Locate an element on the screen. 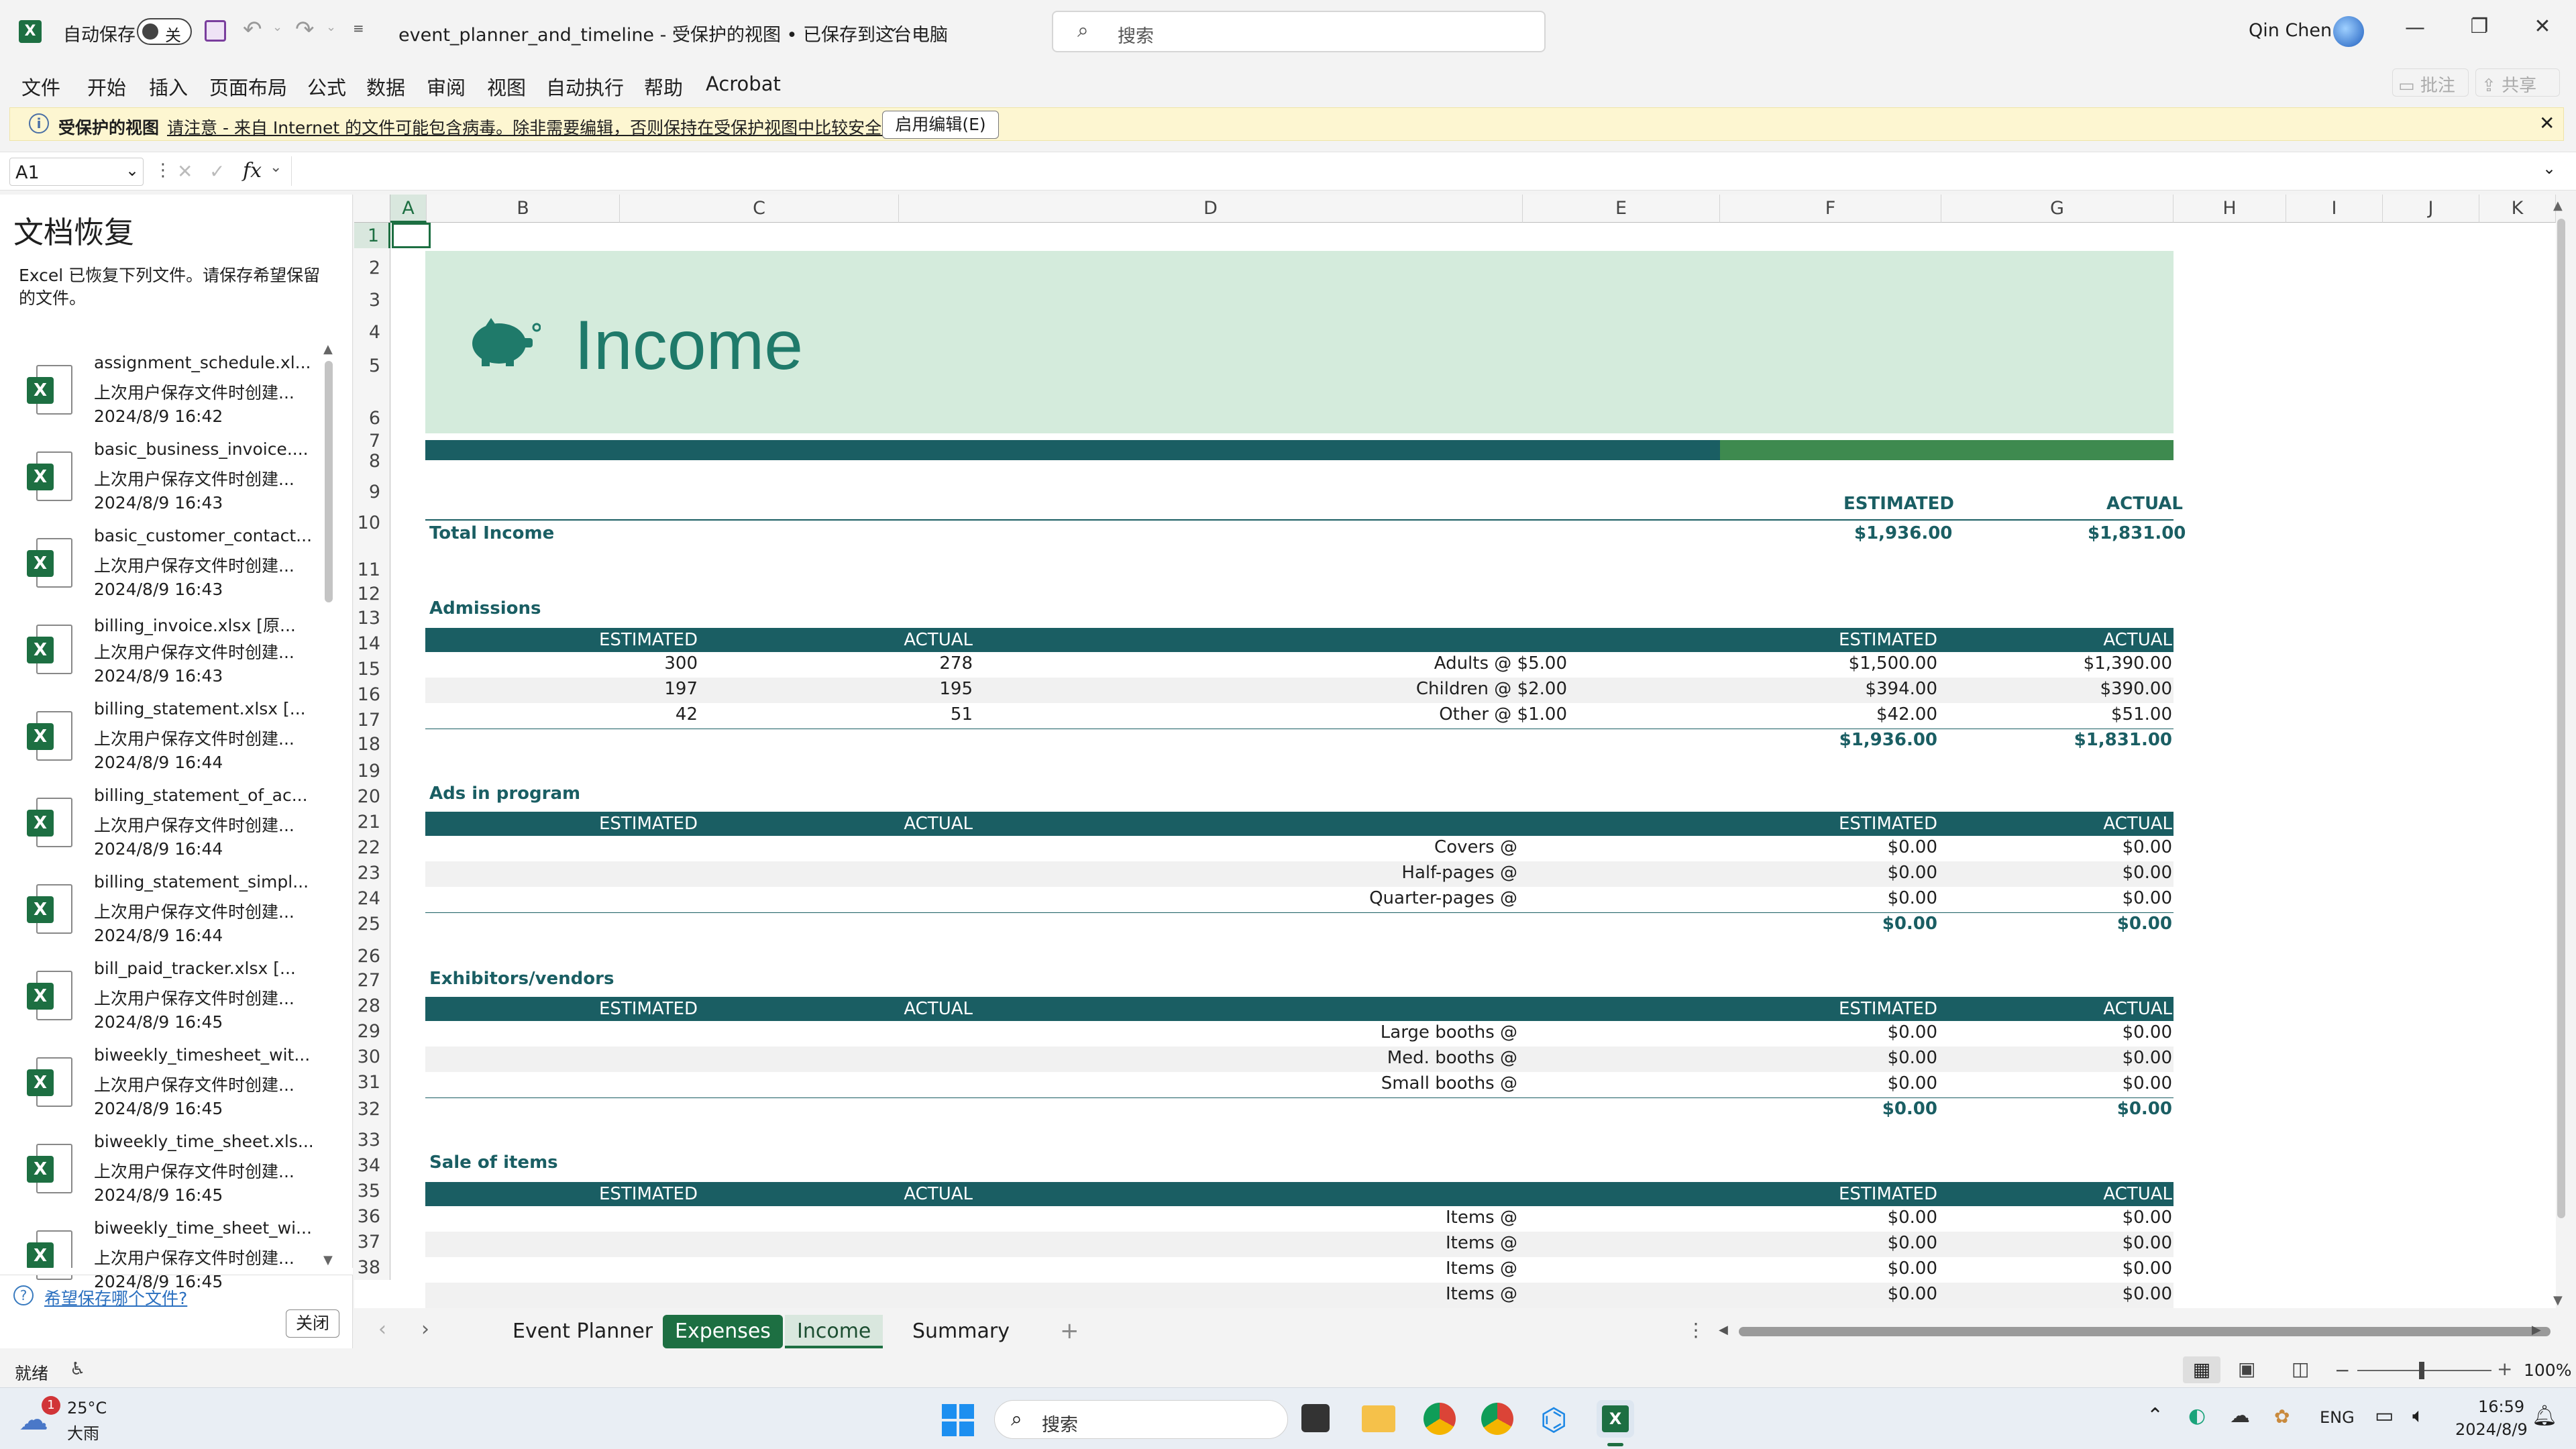 This screenshot has width=2576, height=1449. row-header: 38 is located at coordinates (372, 1267).